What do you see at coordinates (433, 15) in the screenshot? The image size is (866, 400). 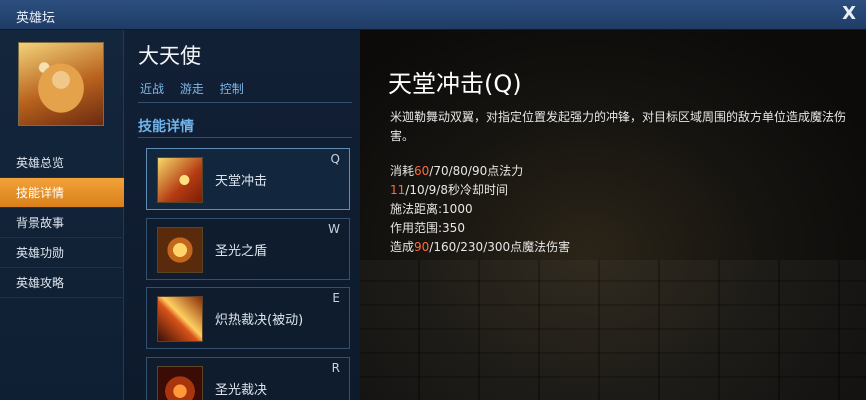 I see `title-bar: 英雄坛 X` at bounding box center [433, 15].